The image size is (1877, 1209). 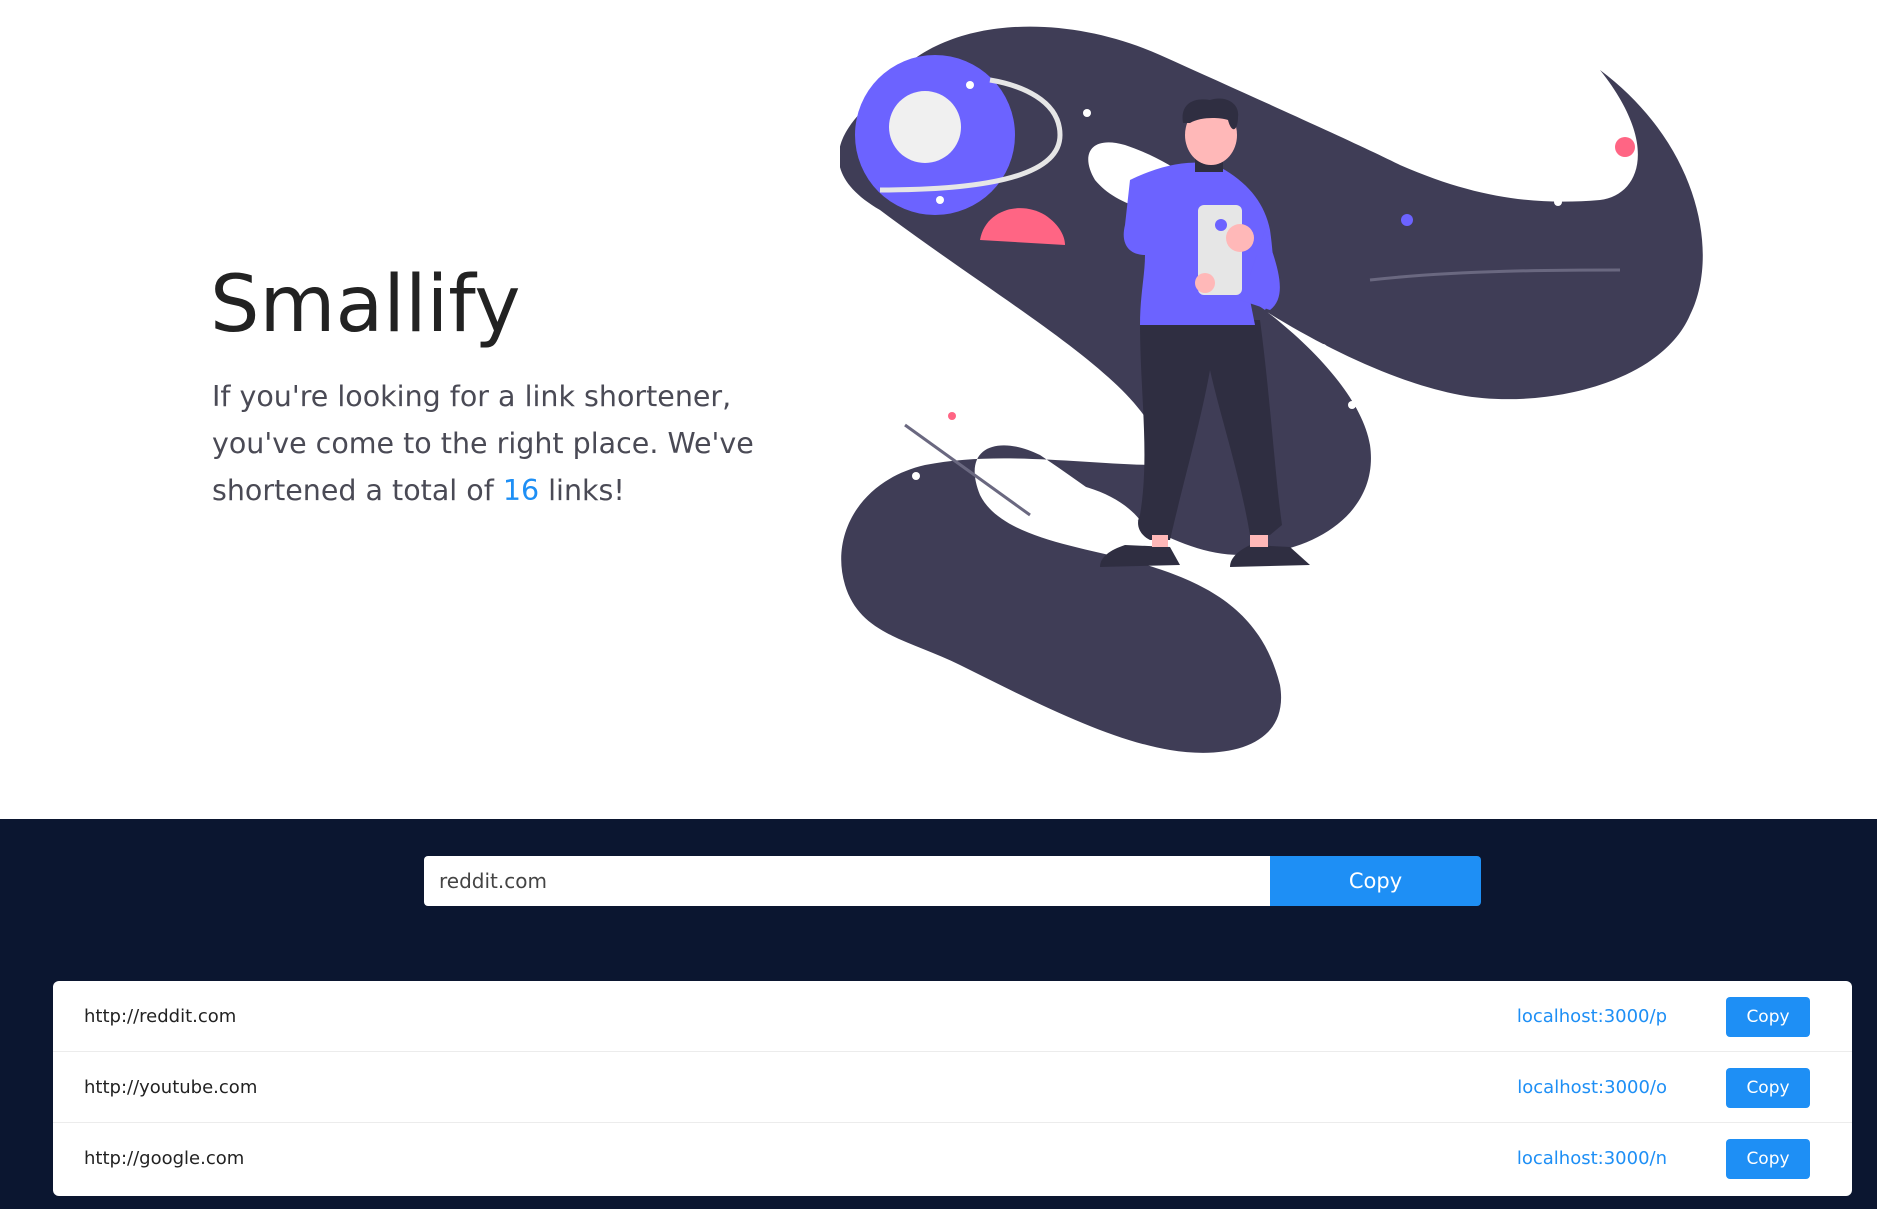 What do you see at coordinates (952, 1016) in the screenshot?
I see `list-item: http://reddit.com localhost:3000/p Copy` at bounding box center [952, 1016].